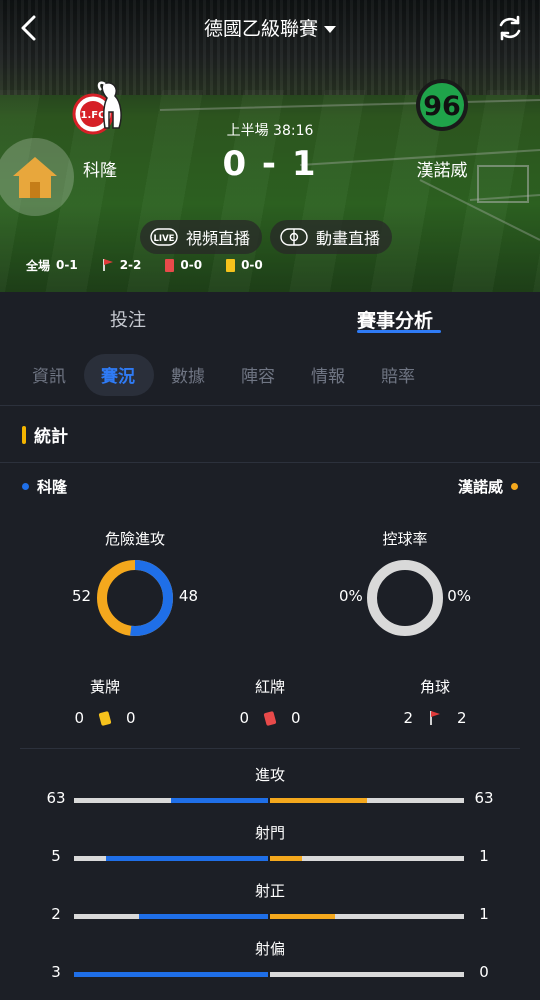 The height and width of the screenshot is (1000, 540). I want to click on stat-row-shots: 射門 5 1, so click(270, 847).